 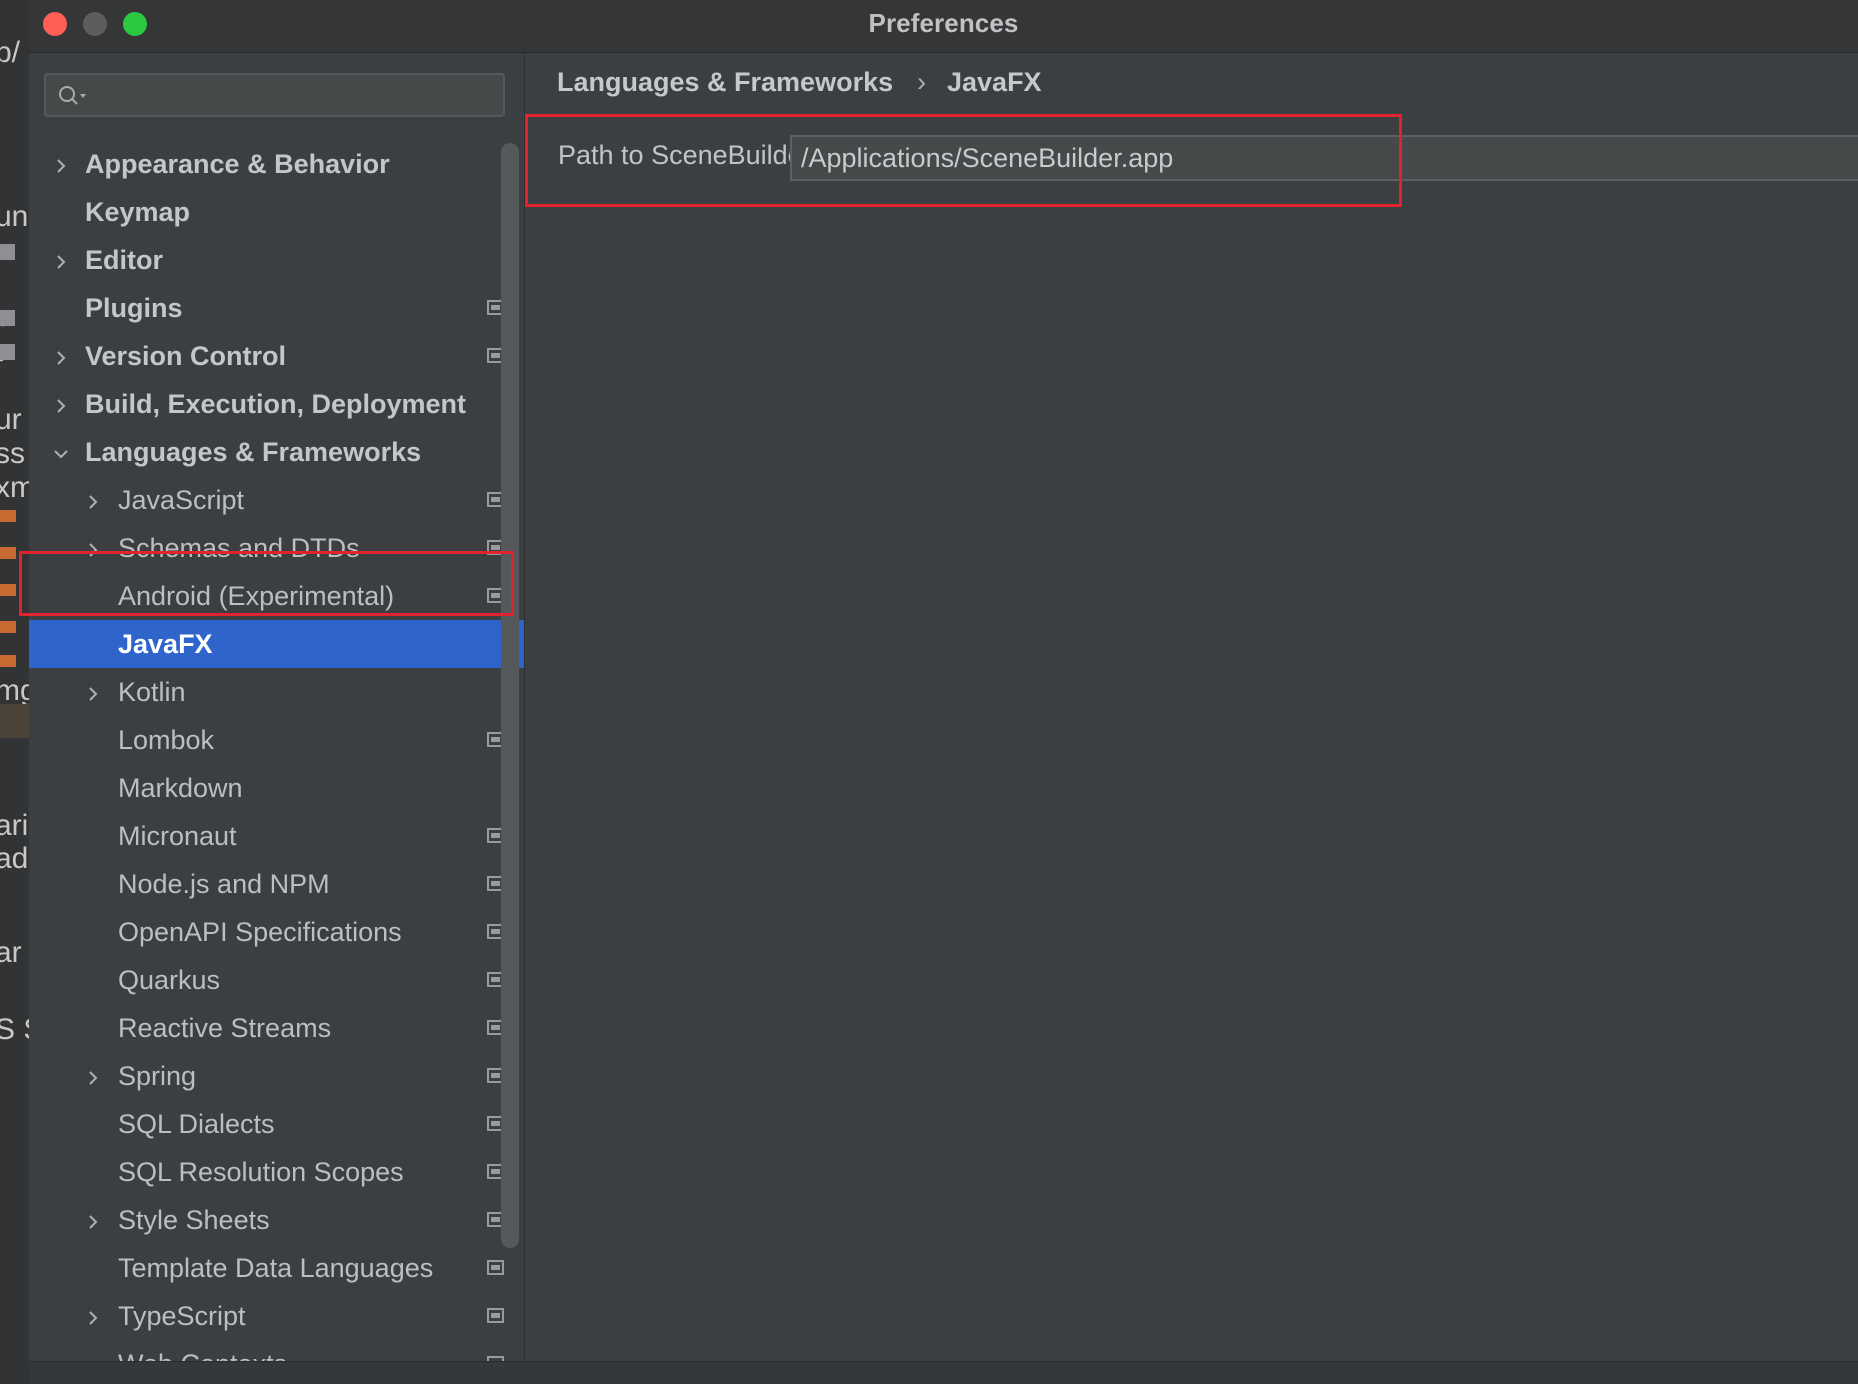 What do you see at coordinates (260, 932) in the screenshot?
I see `tree-item-label: OpenAPI Specifications` at bounding box center [260, 932].